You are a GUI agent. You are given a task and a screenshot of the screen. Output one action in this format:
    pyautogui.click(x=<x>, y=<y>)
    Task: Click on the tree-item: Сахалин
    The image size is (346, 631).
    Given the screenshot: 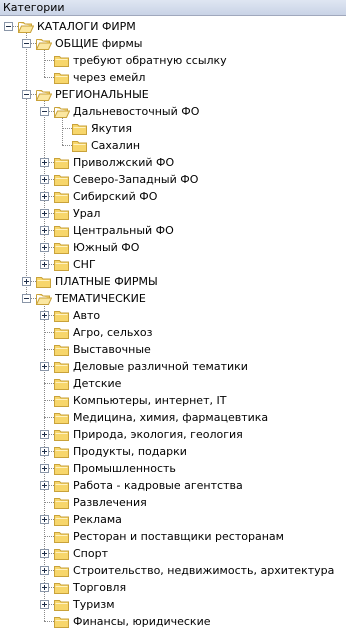 What is the action you would take?
    pyautogui.click(x=173, y=145)
    